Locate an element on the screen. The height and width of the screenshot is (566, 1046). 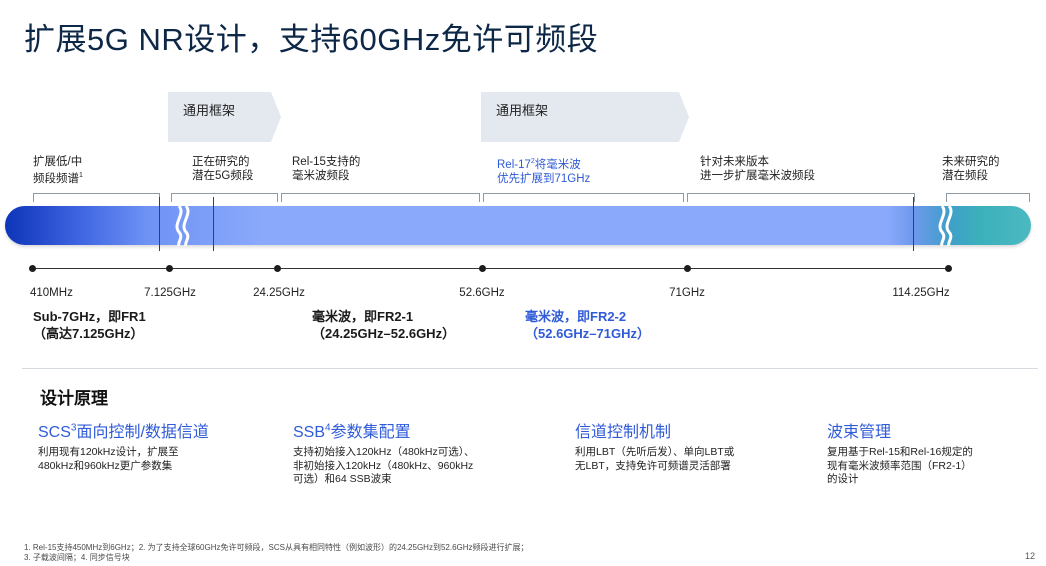
page-title: 扩展5G NR设计，支持60GHz免许可频段 is located at coordinates (311, 39).